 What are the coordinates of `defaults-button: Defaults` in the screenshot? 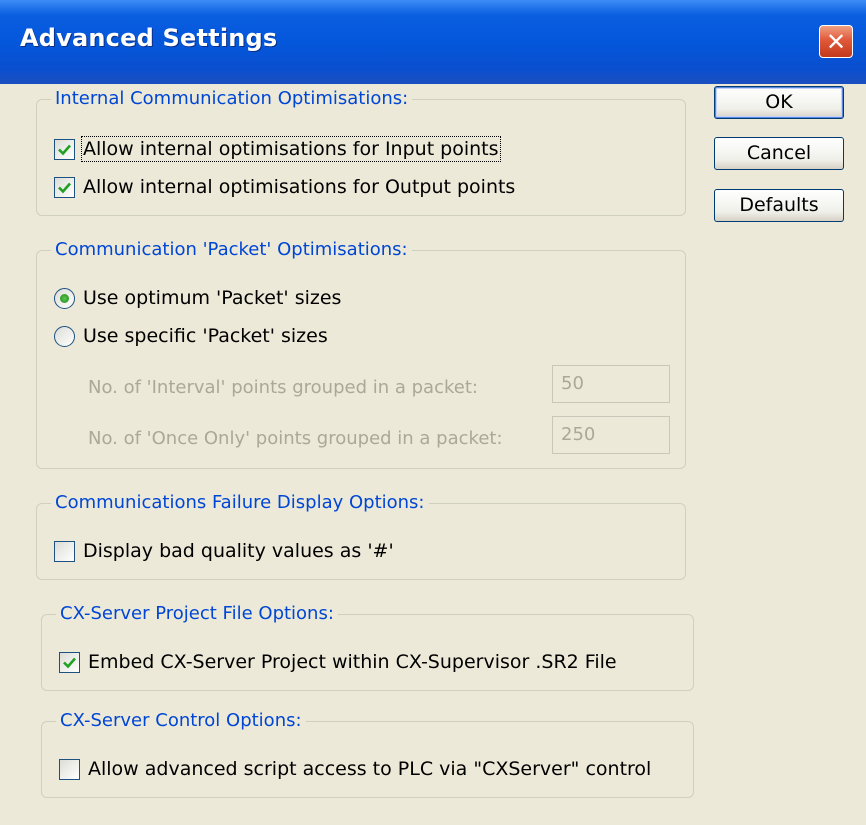 It's located at (779, 205).